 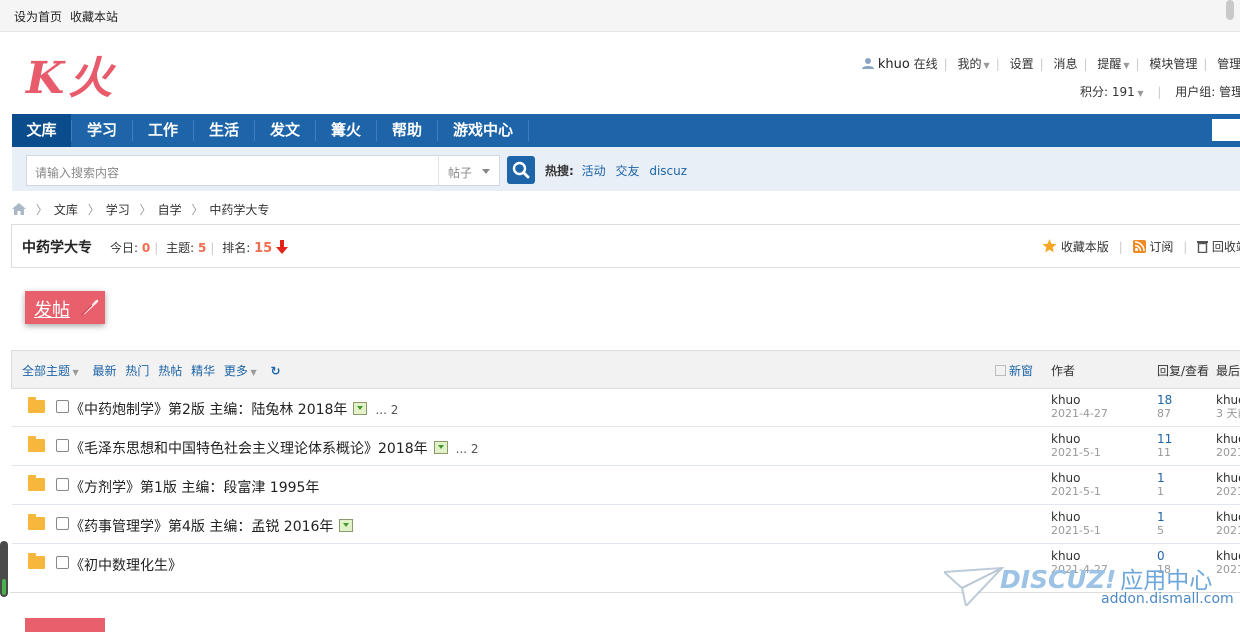 What do you see at coordinates (1173, 64) in the screenshot?
I see `module-manage-link: 模块管理` at bounding box center [1173, 64].